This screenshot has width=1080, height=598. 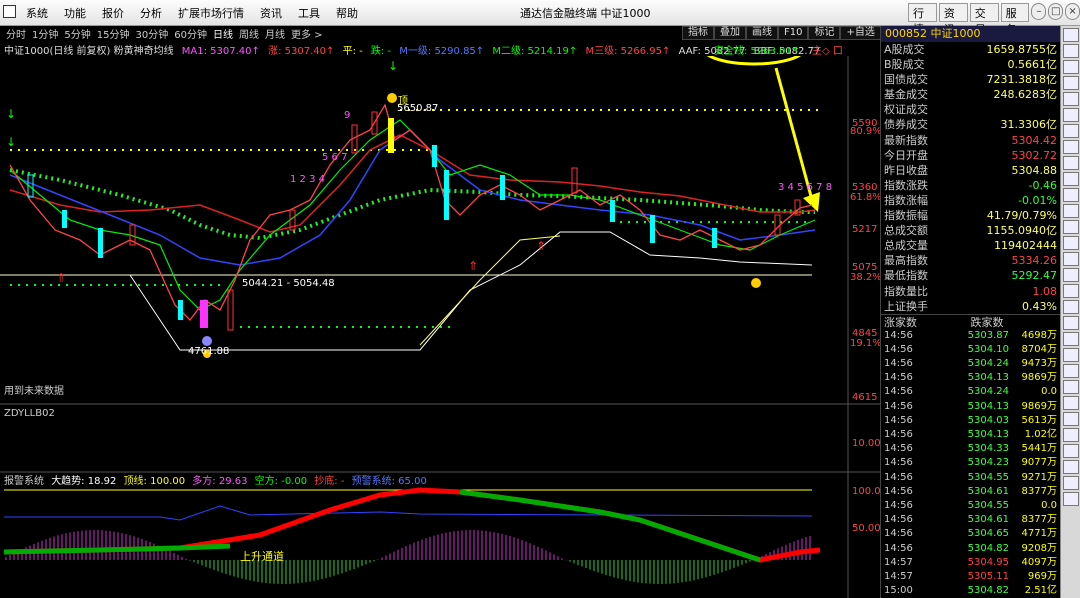 What do you see at coordinates (307, 33) in the screenshot?
I see `tab-timeframe: 更多 >` at bounding box center [307, 33].